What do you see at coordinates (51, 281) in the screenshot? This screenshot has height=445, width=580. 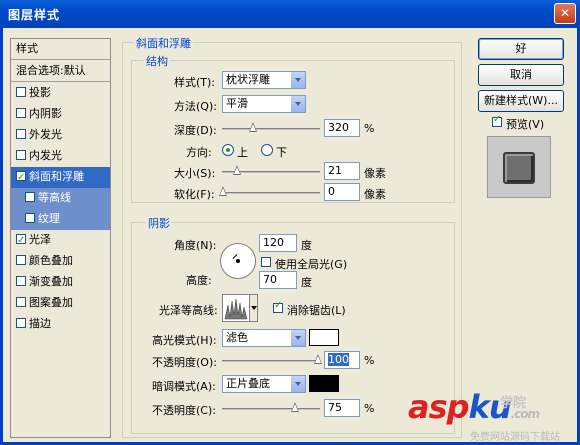 I see `list-item-label: 渐变叠加` at bounding box center [51, 281].